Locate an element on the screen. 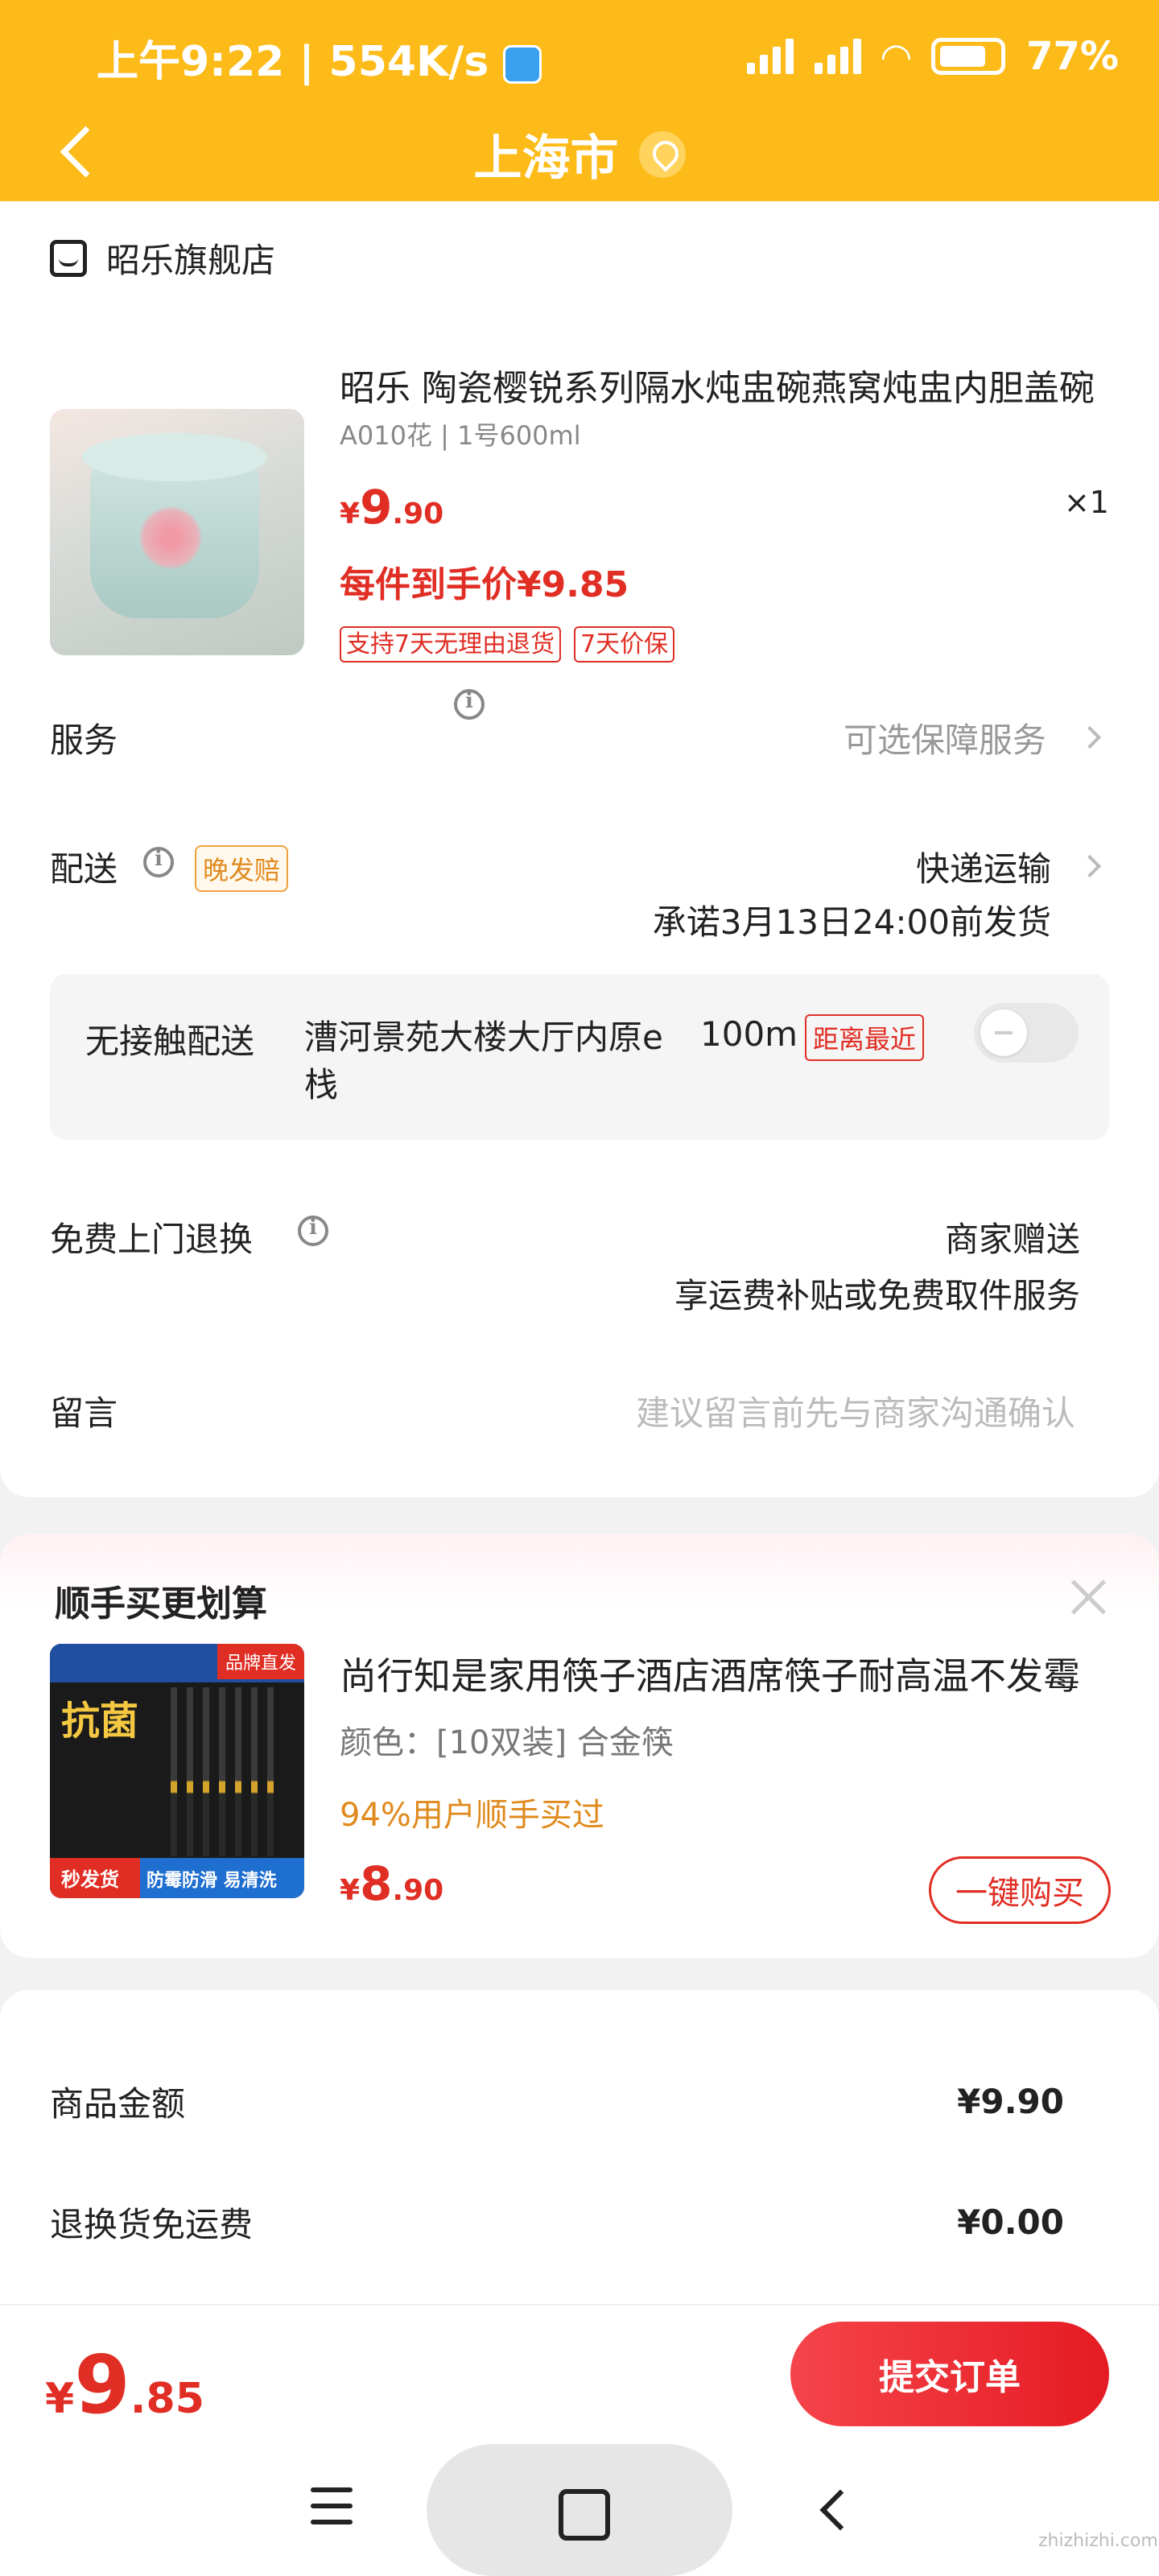  product-tags: 支持7天无理由退货 7天价保 is located at coordinates (507, 644).